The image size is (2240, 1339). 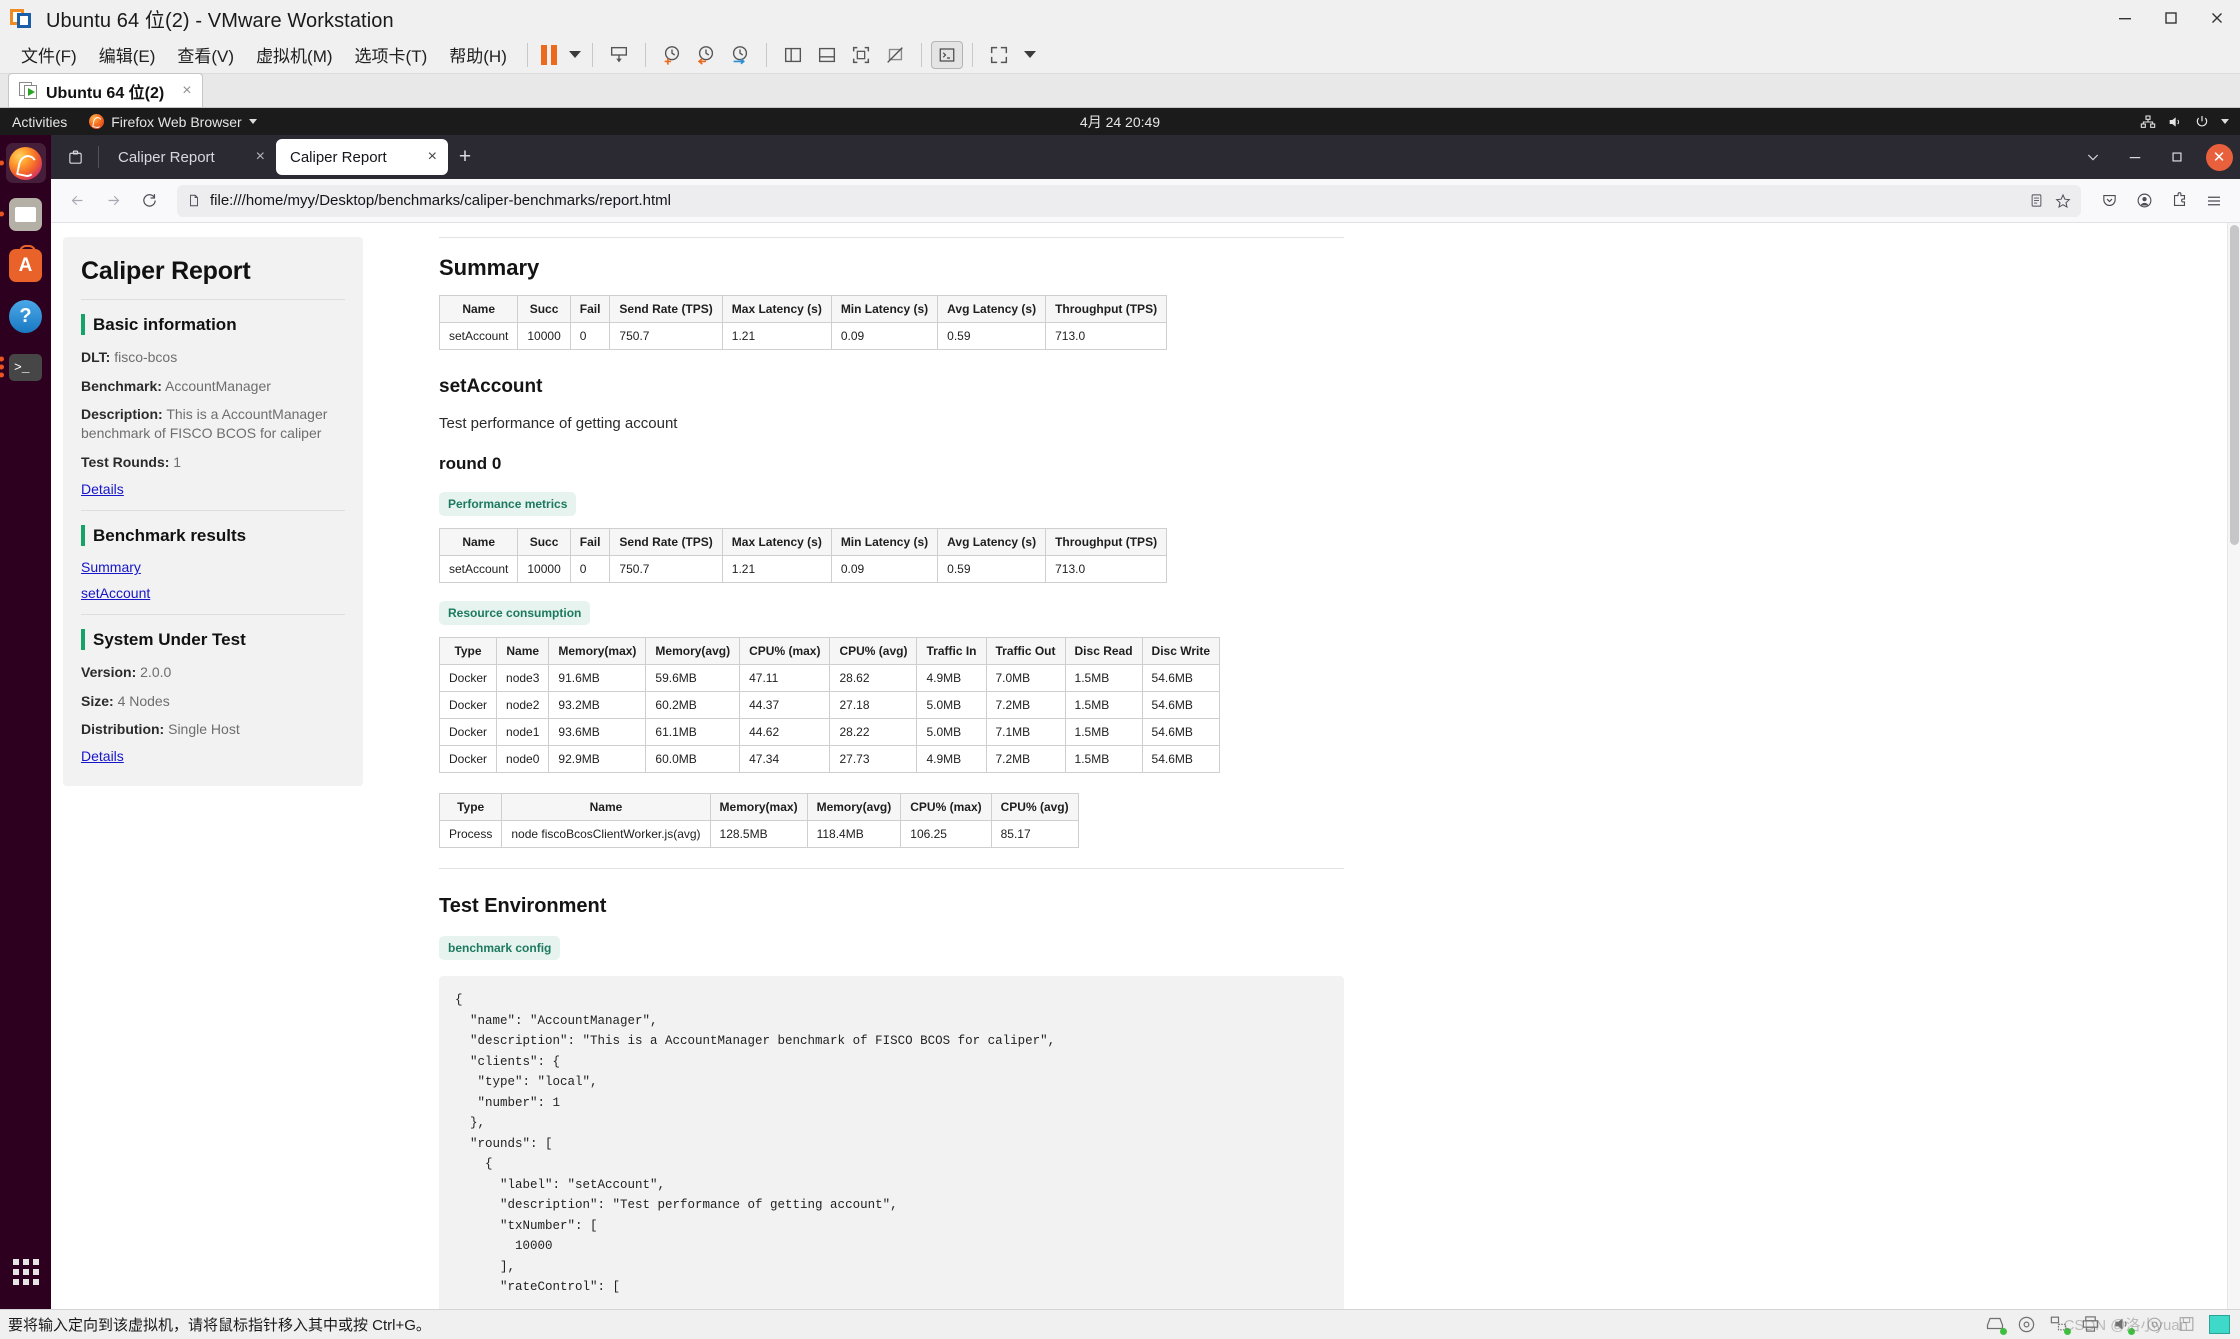 I want to click on field-label: Description:, so click(x=122, y=413).